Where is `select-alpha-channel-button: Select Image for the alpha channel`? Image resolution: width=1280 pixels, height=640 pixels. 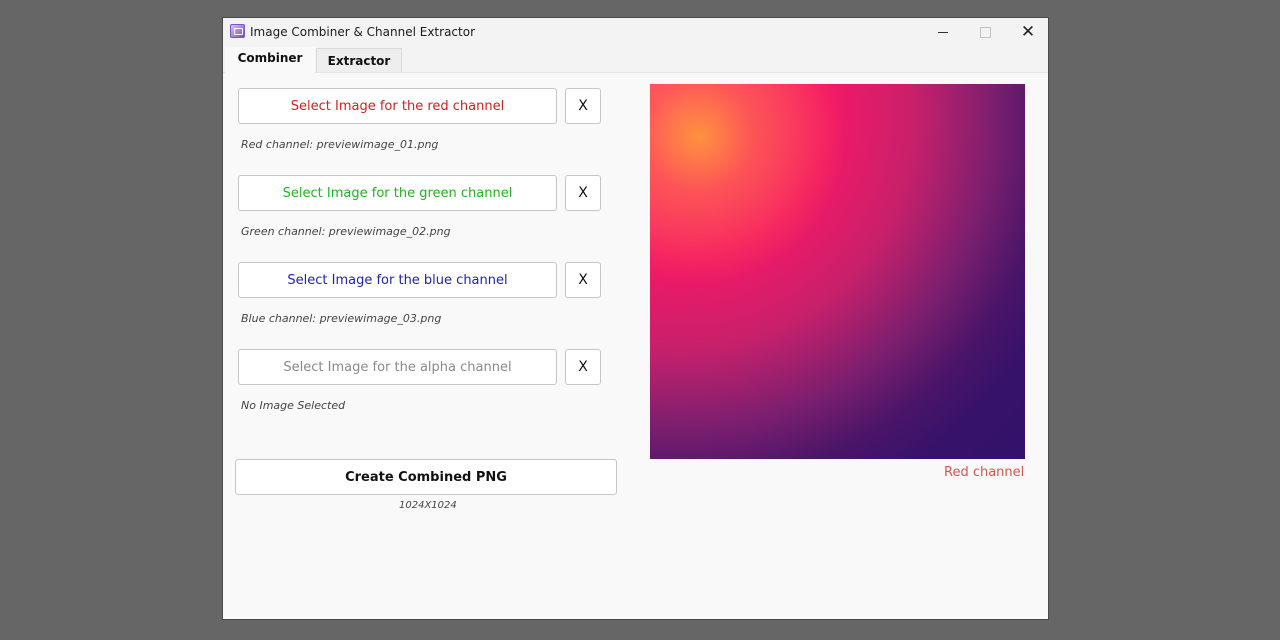
select-alpha-channel-button: Select Image for the alpha channel is located at coordinates (397, 367).